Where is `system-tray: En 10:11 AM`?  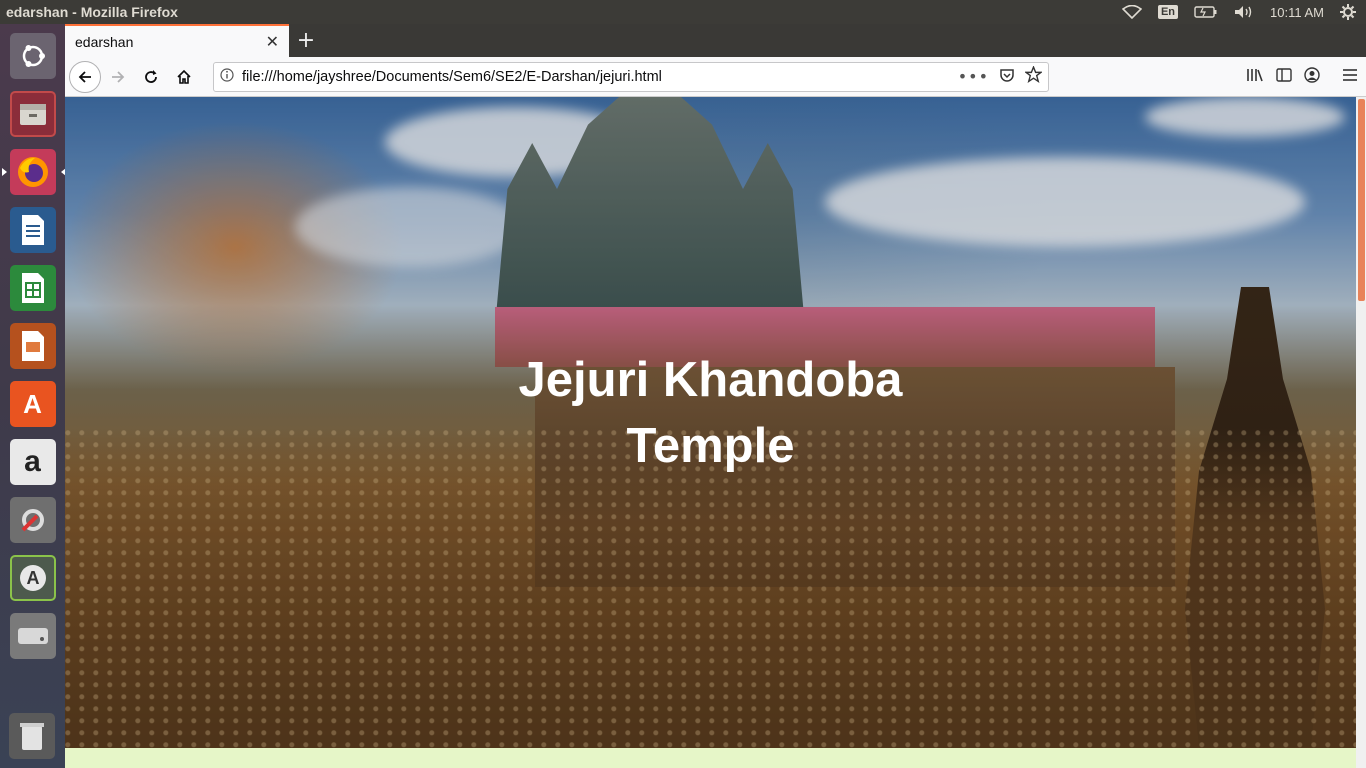
system-tray: En 10:11 AM is located at coordinates (1243, 12).